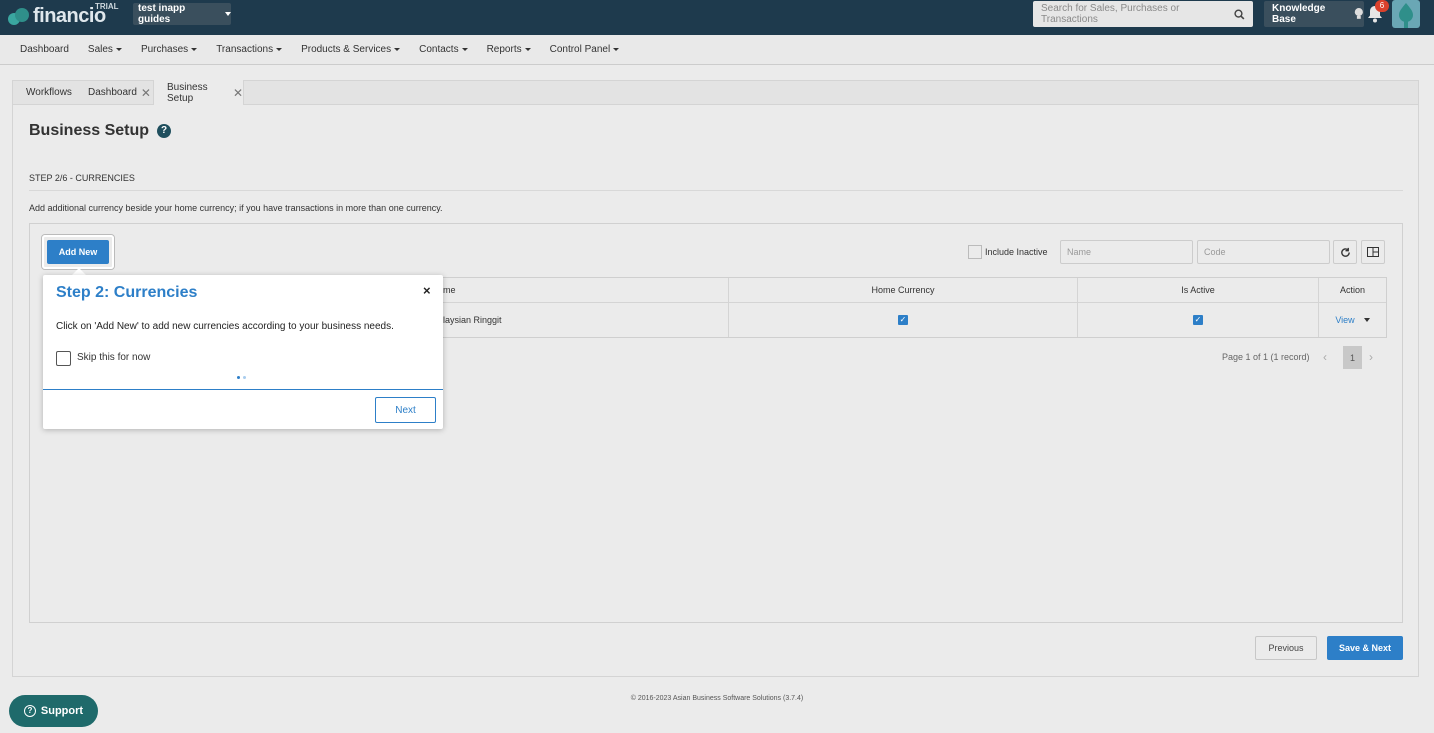  I want to click on step-dot-active, so click(238, 377).